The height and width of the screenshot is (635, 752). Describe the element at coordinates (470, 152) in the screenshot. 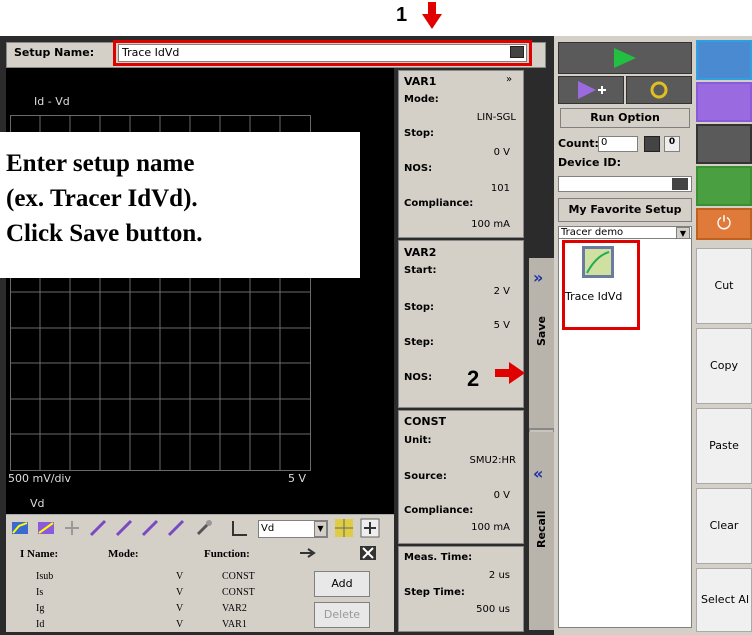

I see `var1-stop-value: 0 V` at that location.